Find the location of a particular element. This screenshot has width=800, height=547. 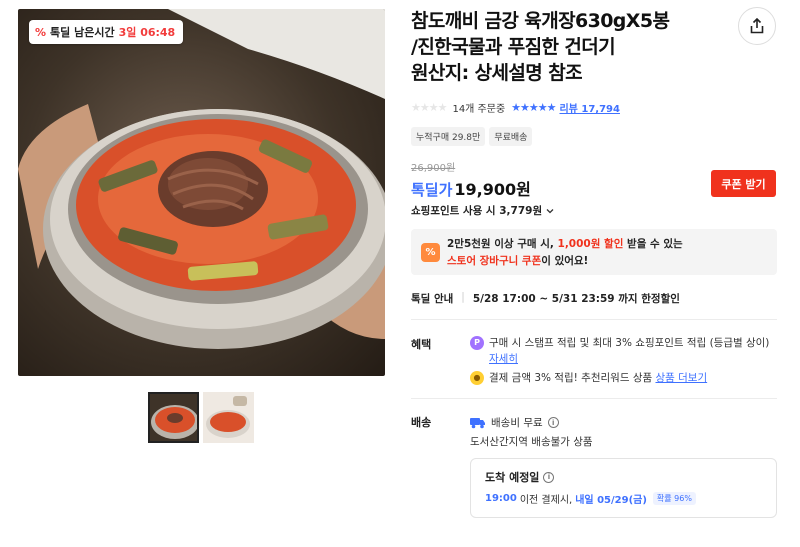

benefits-label: 혜택 is located at coordinates (421, 344).